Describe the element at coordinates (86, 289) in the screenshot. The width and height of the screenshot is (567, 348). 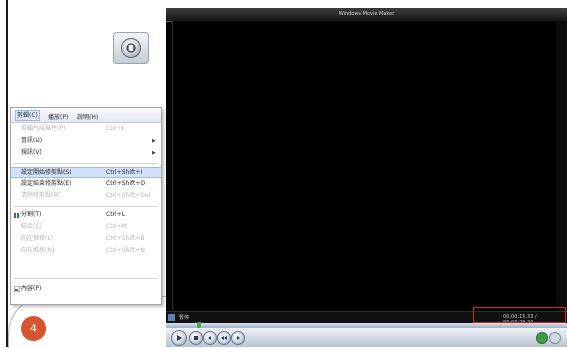
I see `menu-item-properties: 內容(P)` at that location.